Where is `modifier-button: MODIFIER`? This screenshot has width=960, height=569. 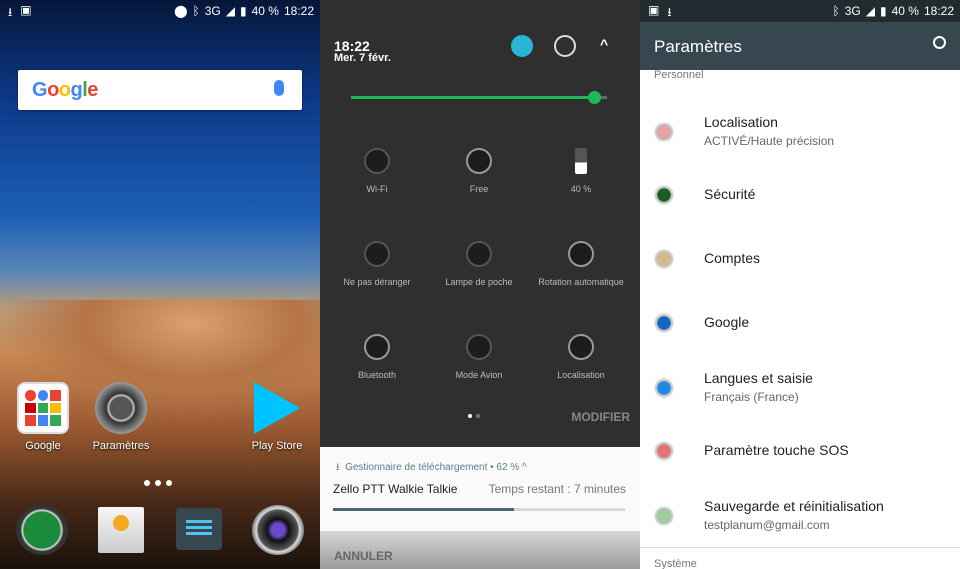 modifier-button: MODIFIER is located at coordinates (600, 417).